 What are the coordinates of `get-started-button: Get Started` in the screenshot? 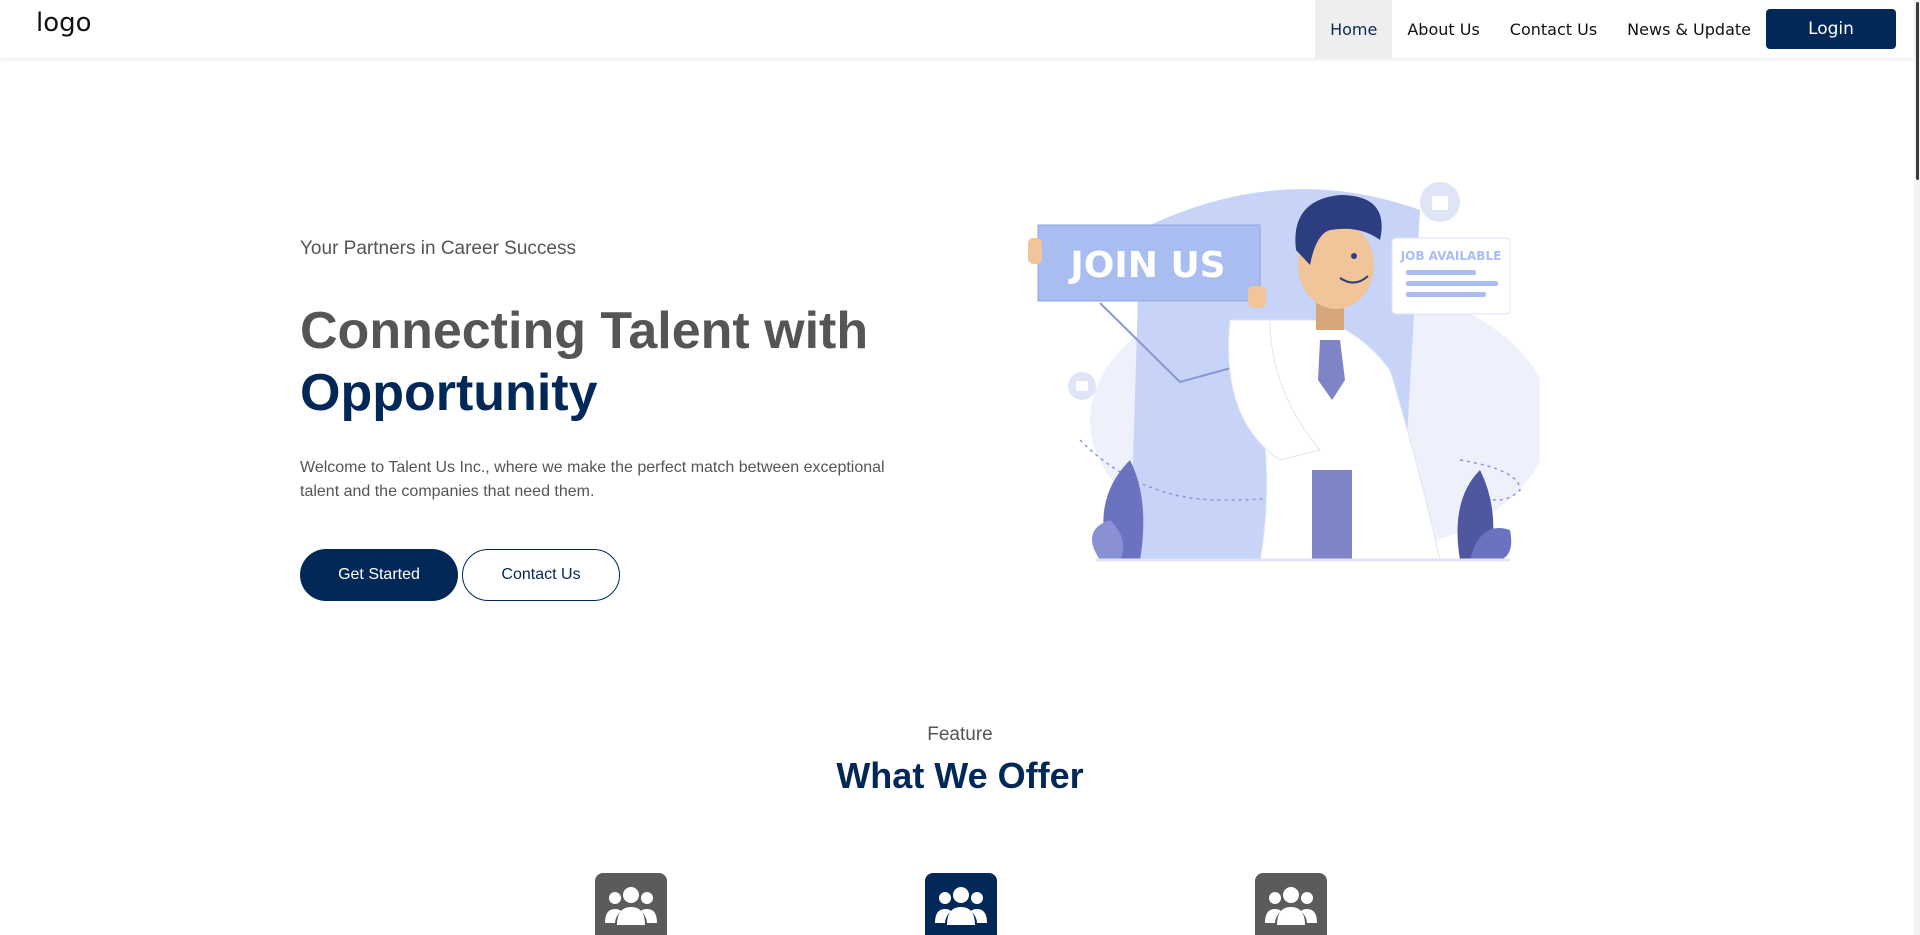 It's located at (379, 575).